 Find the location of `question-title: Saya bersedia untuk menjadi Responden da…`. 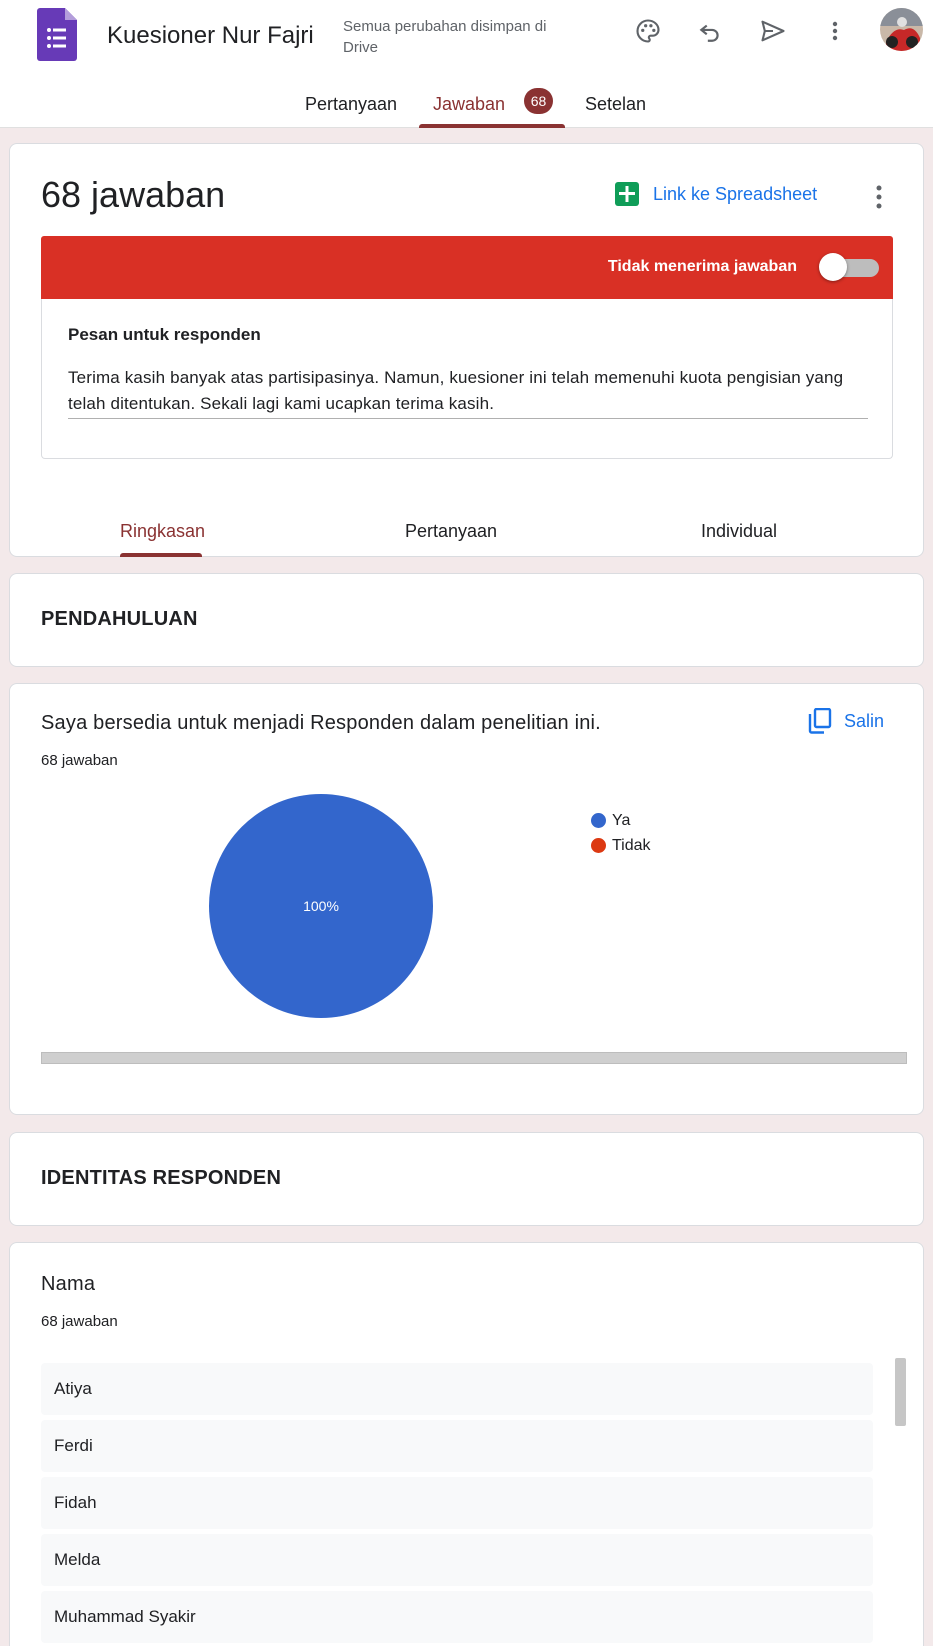

question-title: Saya bersedia untuk menjadi Responden da… is located at coordinates (321, 723).